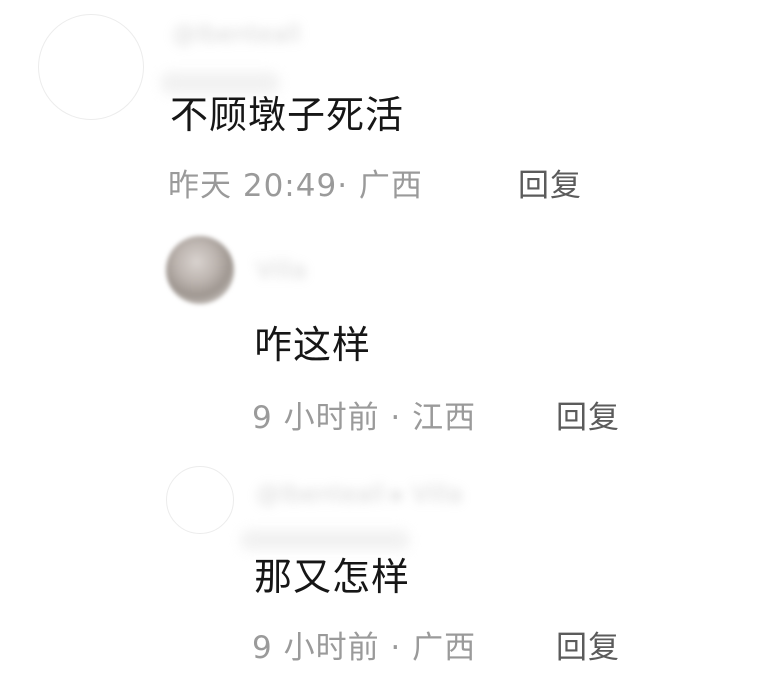  What do you see at coordinates (332, 577) in the screenshot?
I see `comment-text: 那又怎样` at bounding box center [332, 577].